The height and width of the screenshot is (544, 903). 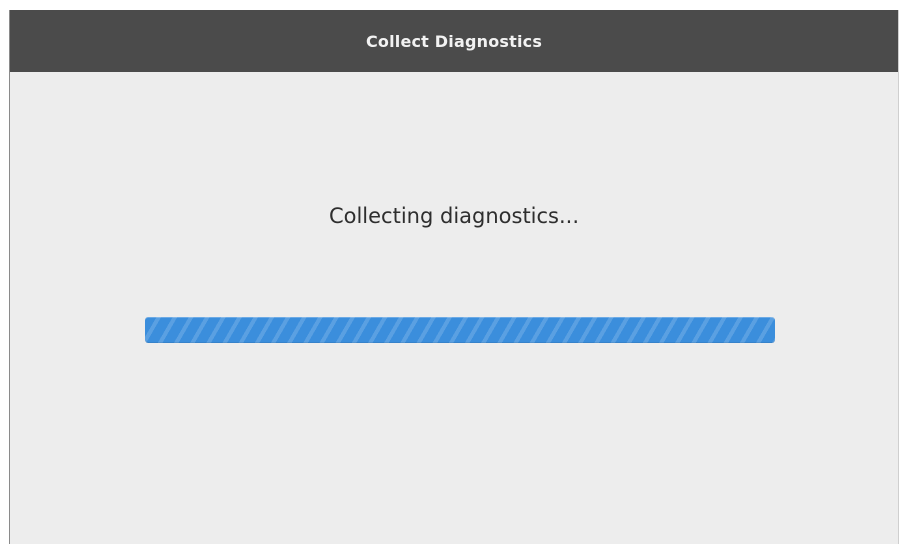 I want to click on progress-bar, so click(x=460, y=330).